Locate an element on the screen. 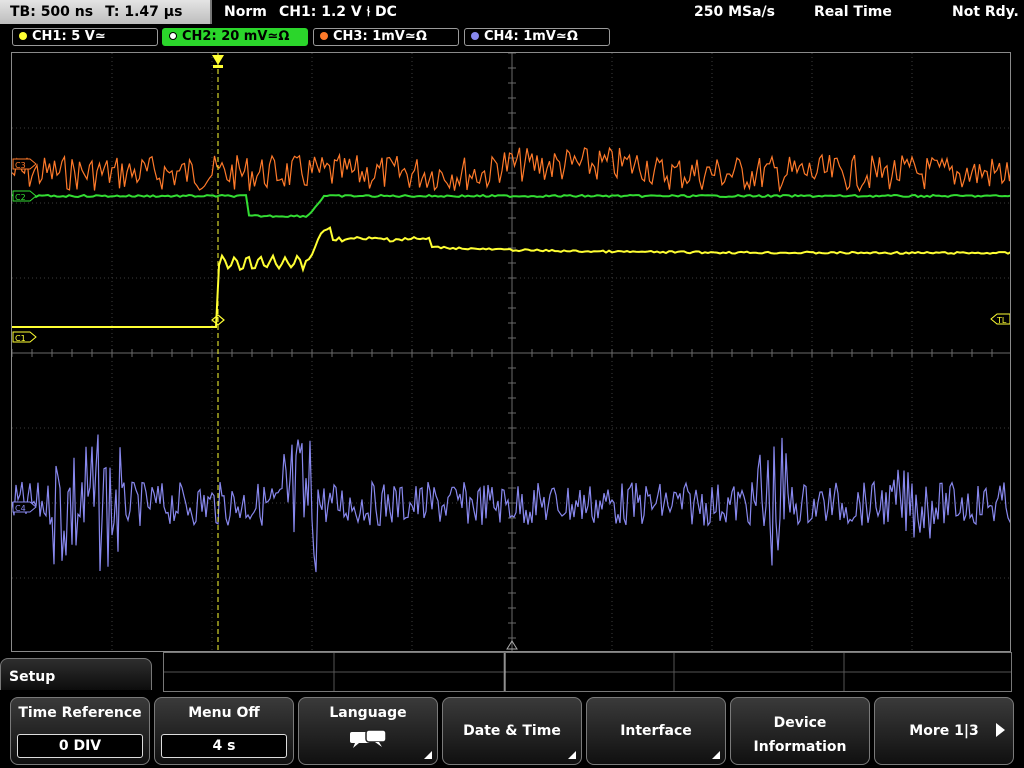 The width and height of the screenshot is (1024, 768). time-reference-button: Time Reference 0 DIV is located at coordinates (80, 731).